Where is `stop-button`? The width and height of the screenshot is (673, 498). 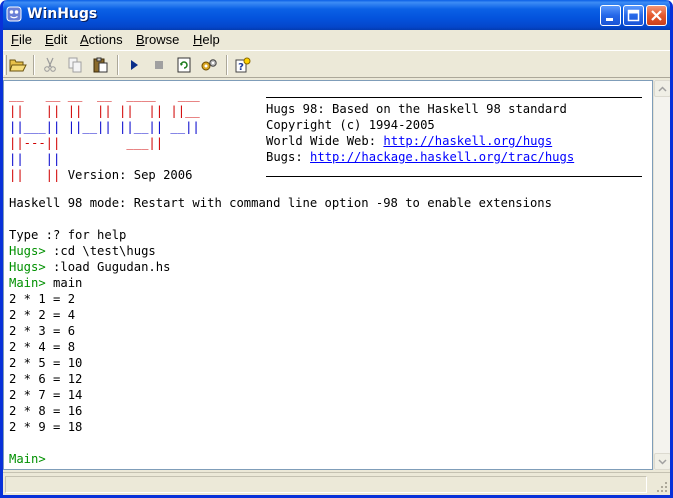
stop-button is located at coordinates (159, 65).